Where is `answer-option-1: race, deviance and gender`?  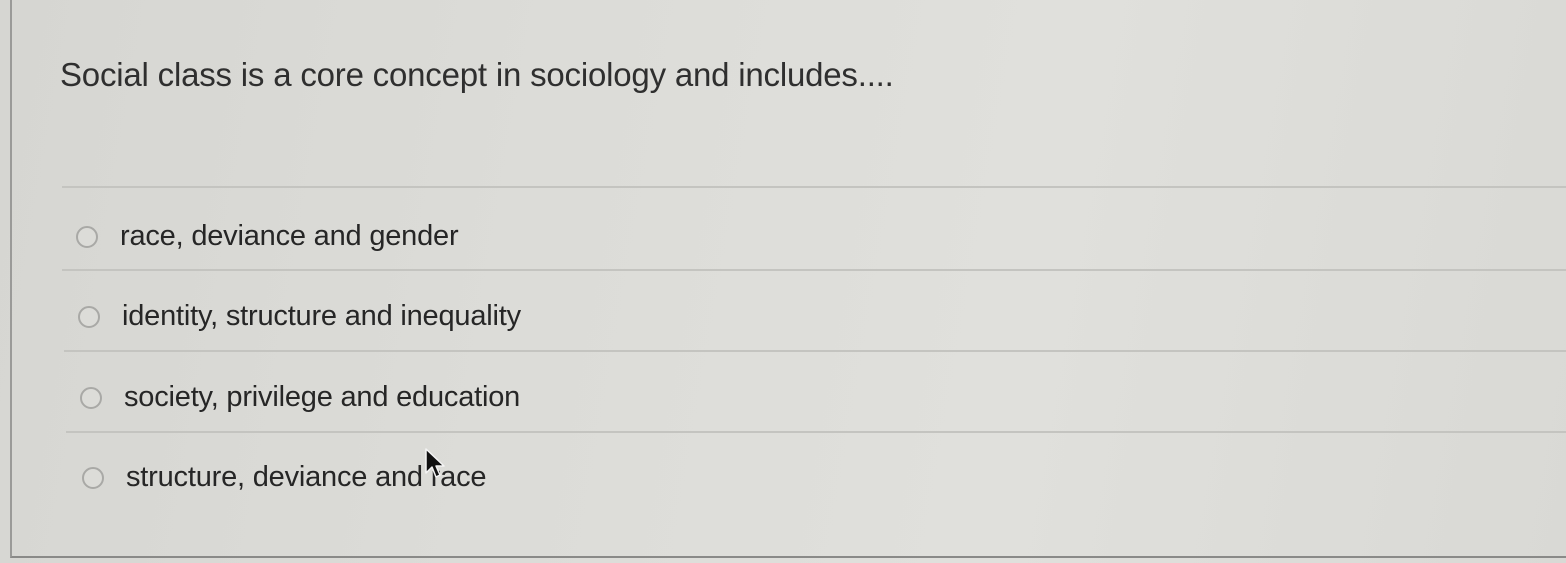
answer-option-1: race, deviance and gender is located at coordinates (267, 236).